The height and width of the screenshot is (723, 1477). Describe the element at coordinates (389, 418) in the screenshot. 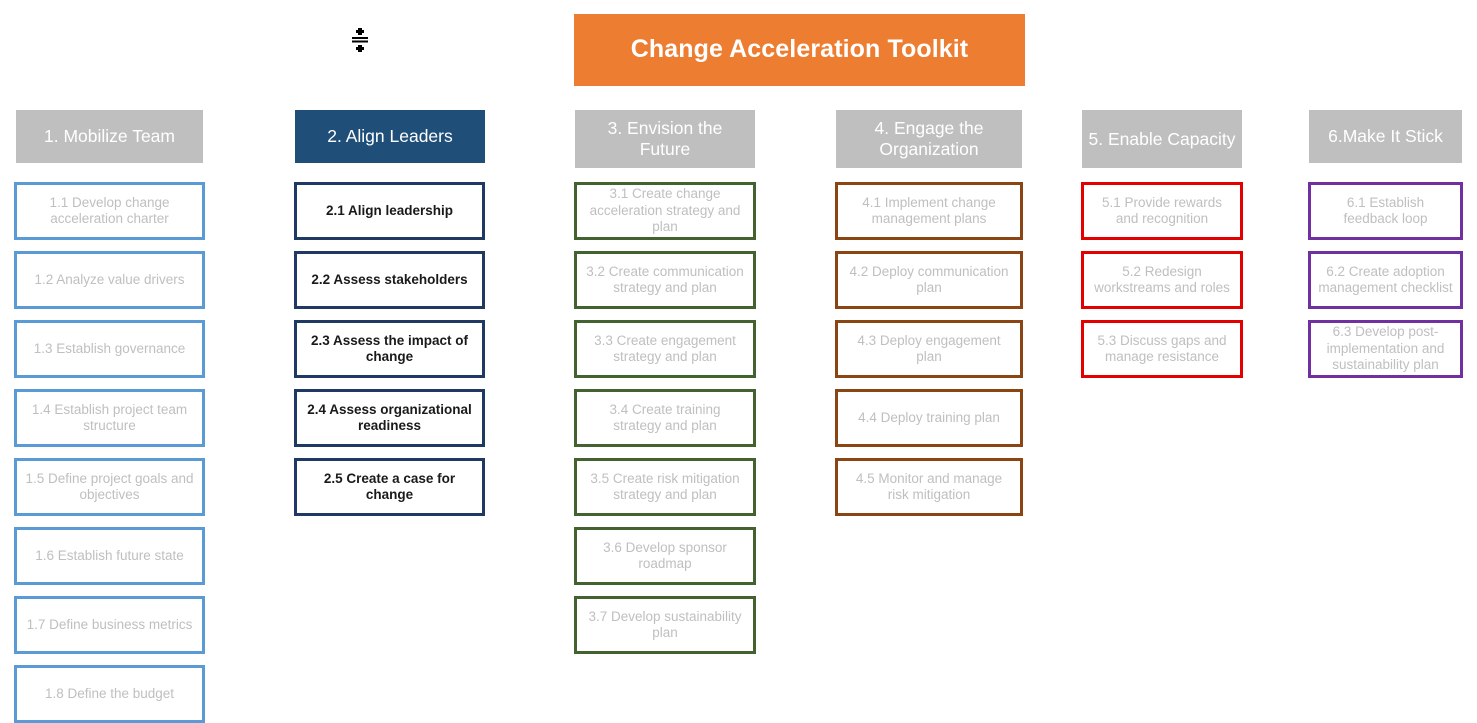

I see `task-cell: 2.4 Assess organizational readiness` at that location.